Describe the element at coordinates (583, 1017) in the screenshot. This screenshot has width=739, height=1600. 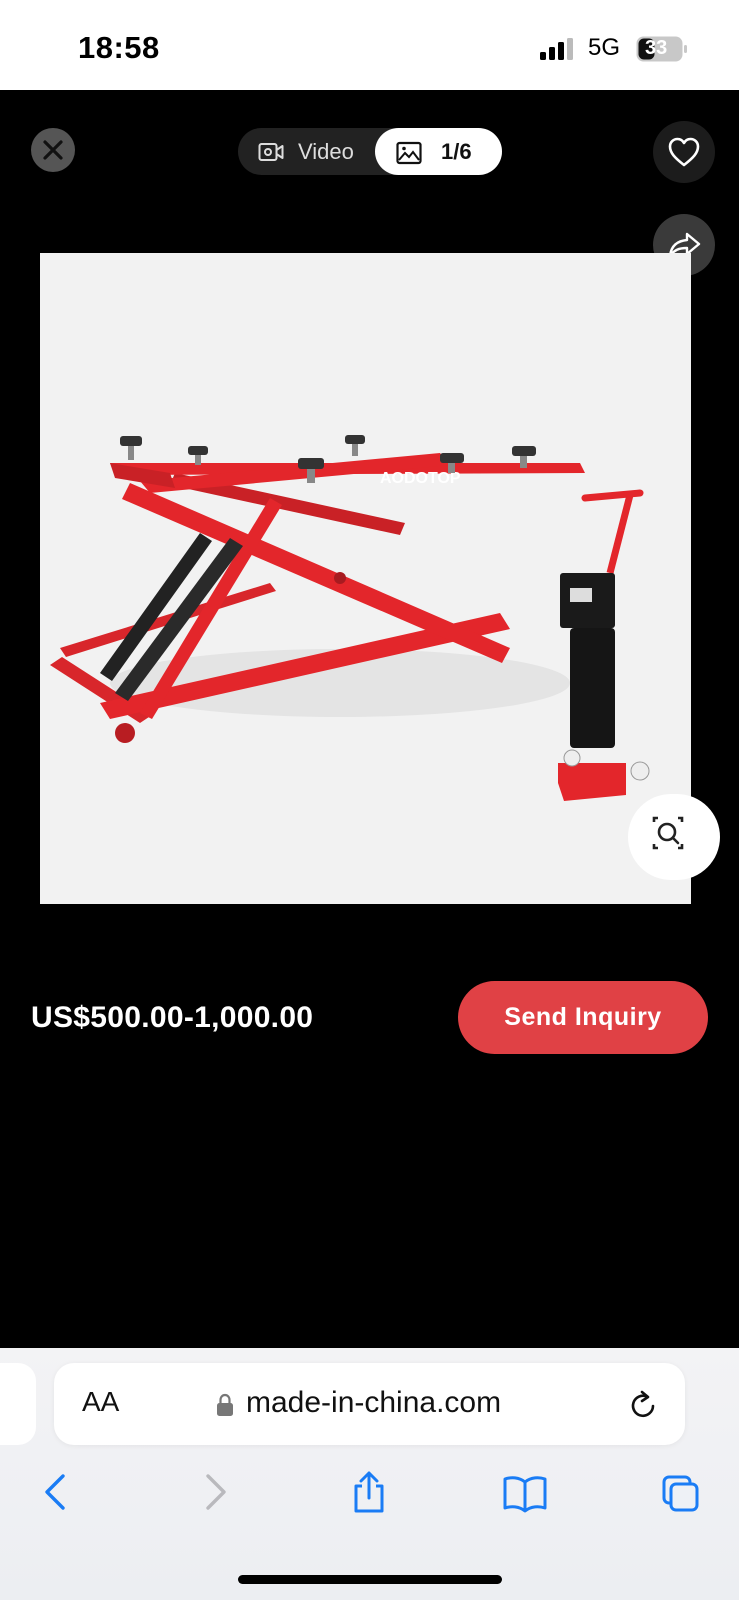
I see `send-inquiry-button: Send Inquiry` at that location.